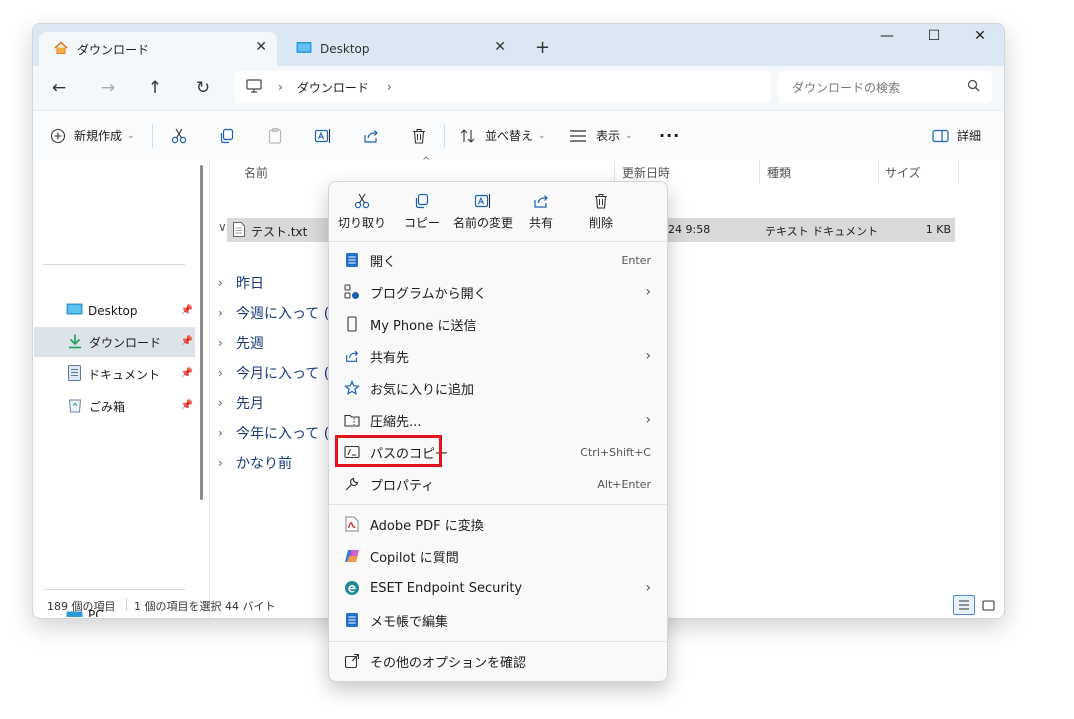 The width and height of the screenshot is (1074, 719). Describe the element at coordinates (540, 223) in the screenshot. I see `action-label: 共有` at that location.